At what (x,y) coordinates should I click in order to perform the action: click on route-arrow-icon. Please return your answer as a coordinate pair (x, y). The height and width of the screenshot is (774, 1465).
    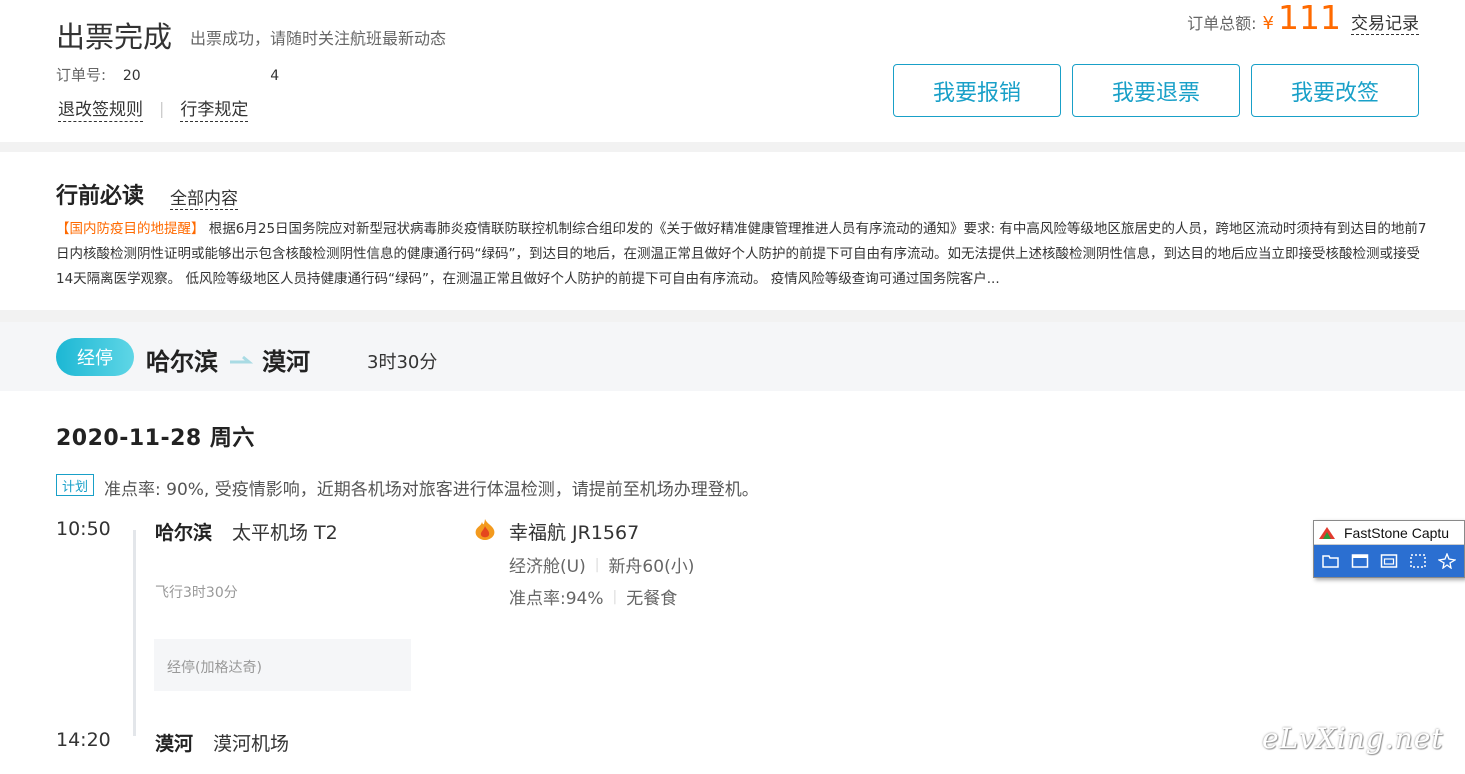
    Looking at the image, I should click on (241, 360).